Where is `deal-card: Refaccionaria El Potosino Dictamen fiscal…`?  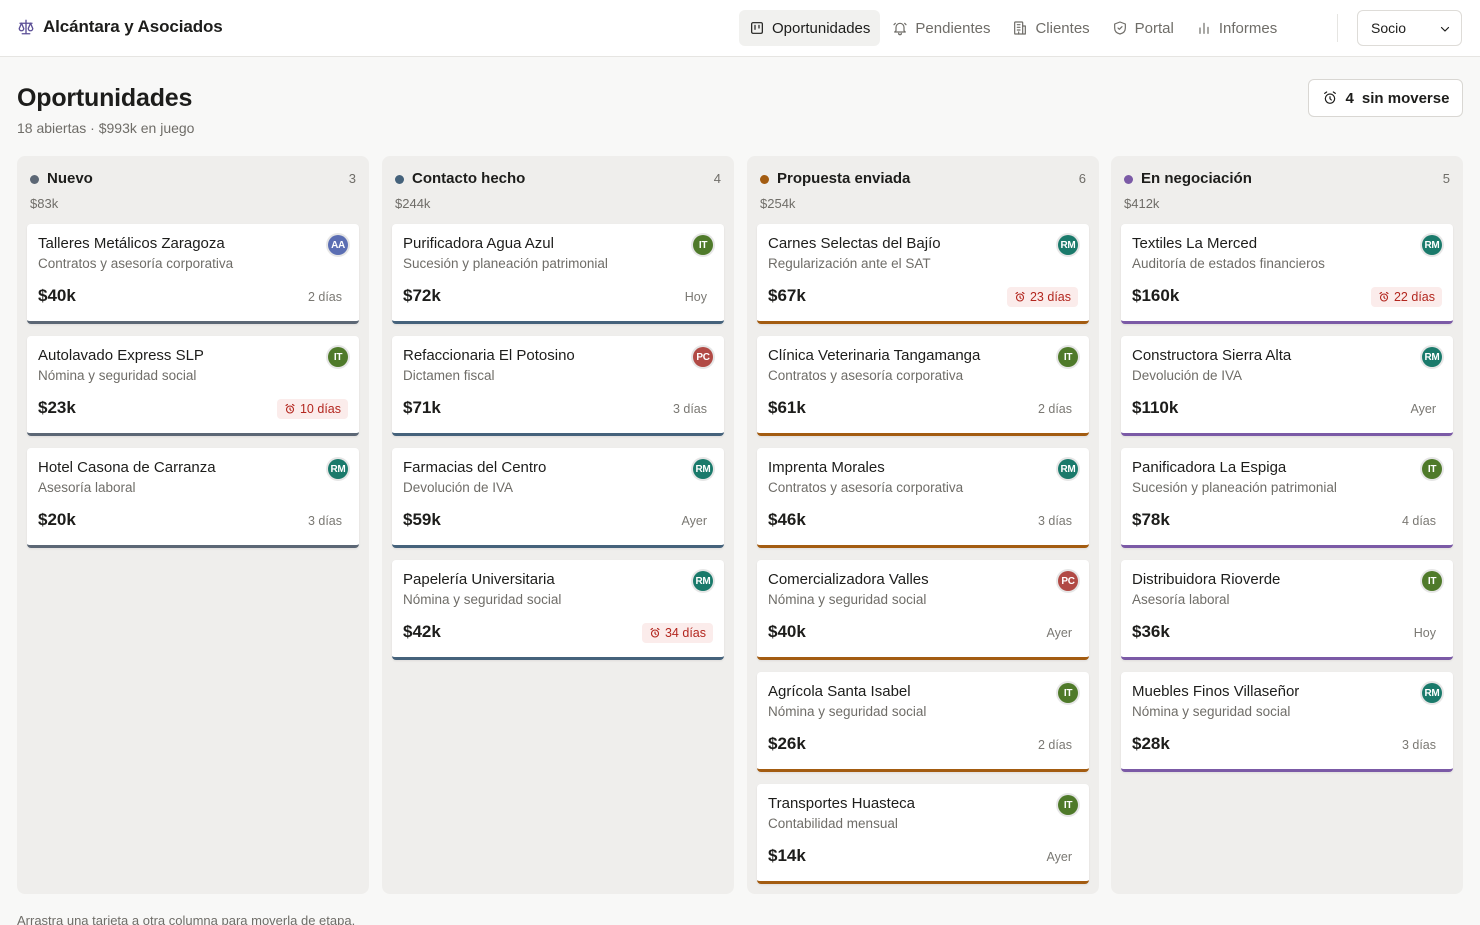 deal-card: Refaccionaria El Potosino Dictamen fiscal… is located at coordinates (558, 386).